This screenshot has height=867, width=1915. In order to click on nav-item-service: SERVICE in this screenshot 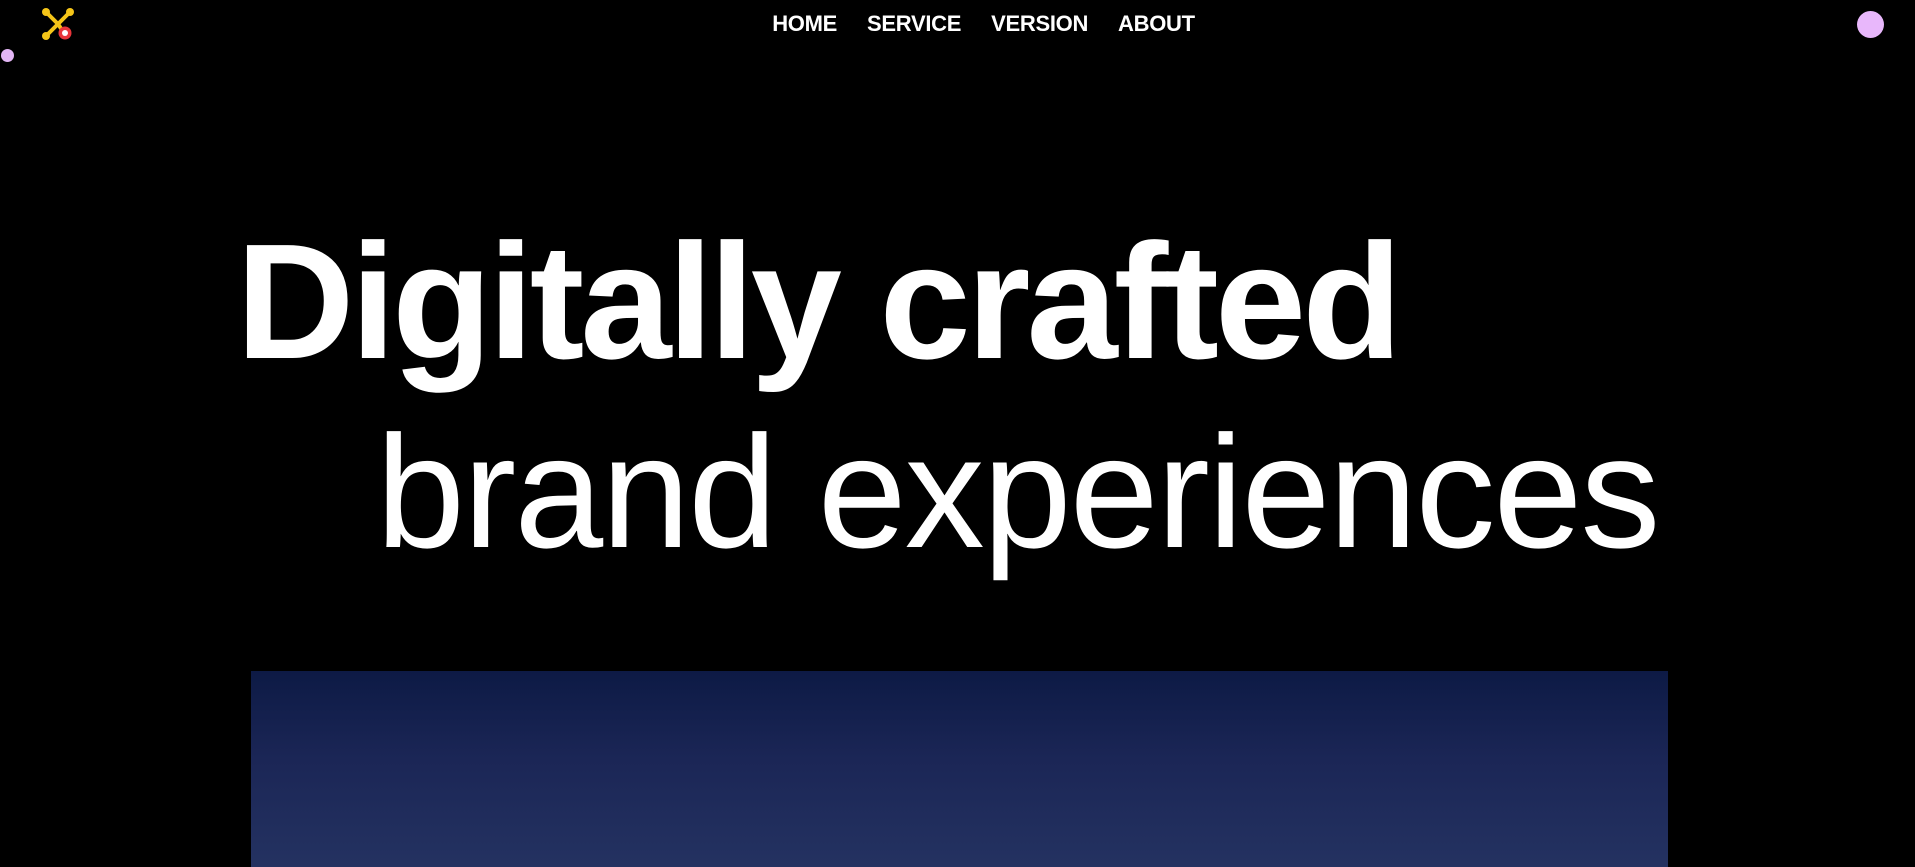, I will do `click(914, 24)`.